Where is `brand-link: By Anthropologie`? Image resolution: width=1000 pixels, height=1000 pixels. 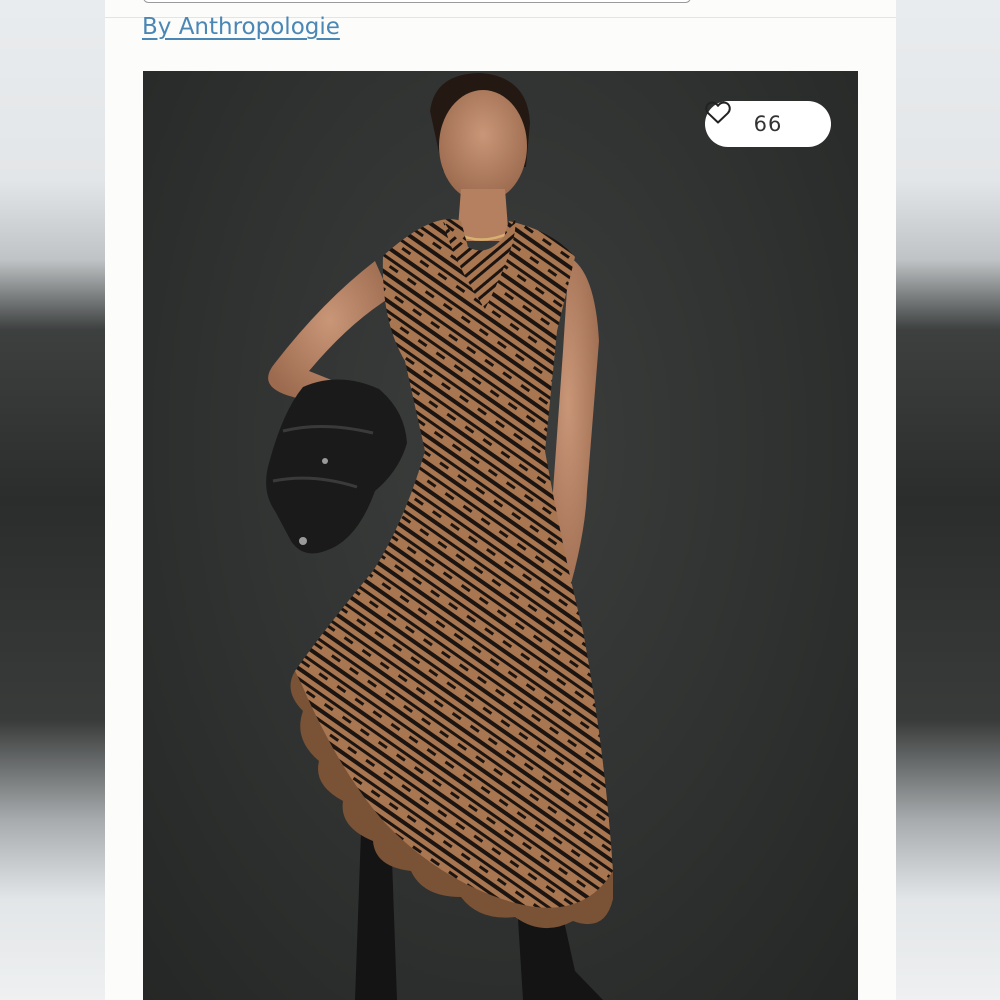
brand-link: By Anthropologie is located at coordinates (241, 27).